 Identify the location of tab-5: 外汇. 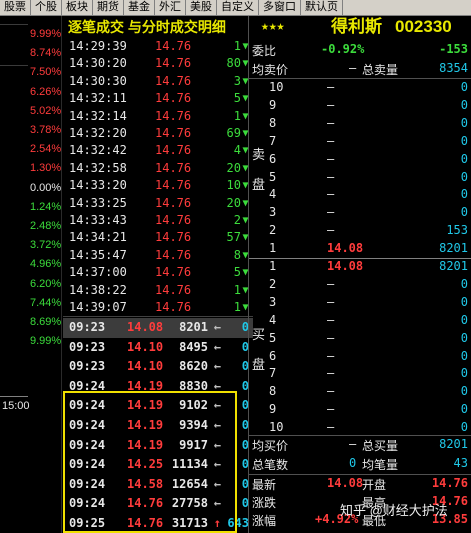
(170, 8).